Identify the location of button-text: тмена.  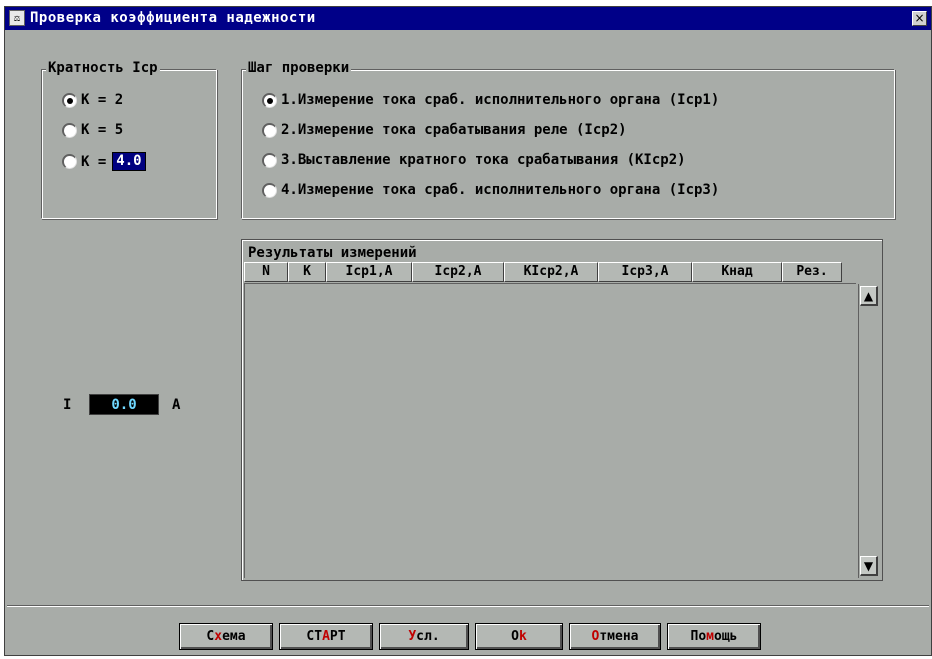
(619, 636).